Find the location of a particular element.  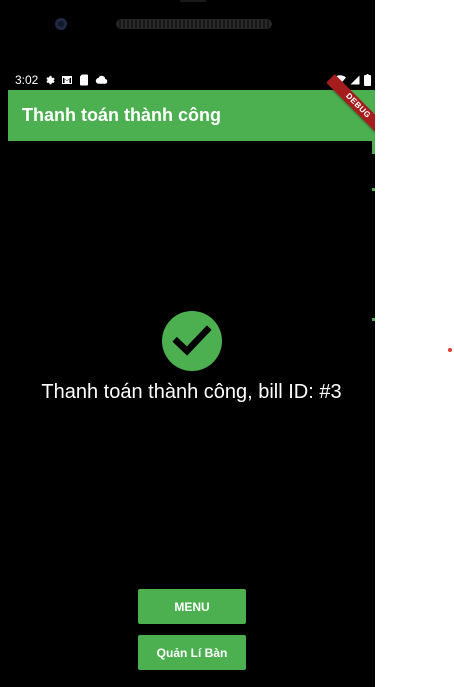

gear-icon is located at coordinates (49, 80).